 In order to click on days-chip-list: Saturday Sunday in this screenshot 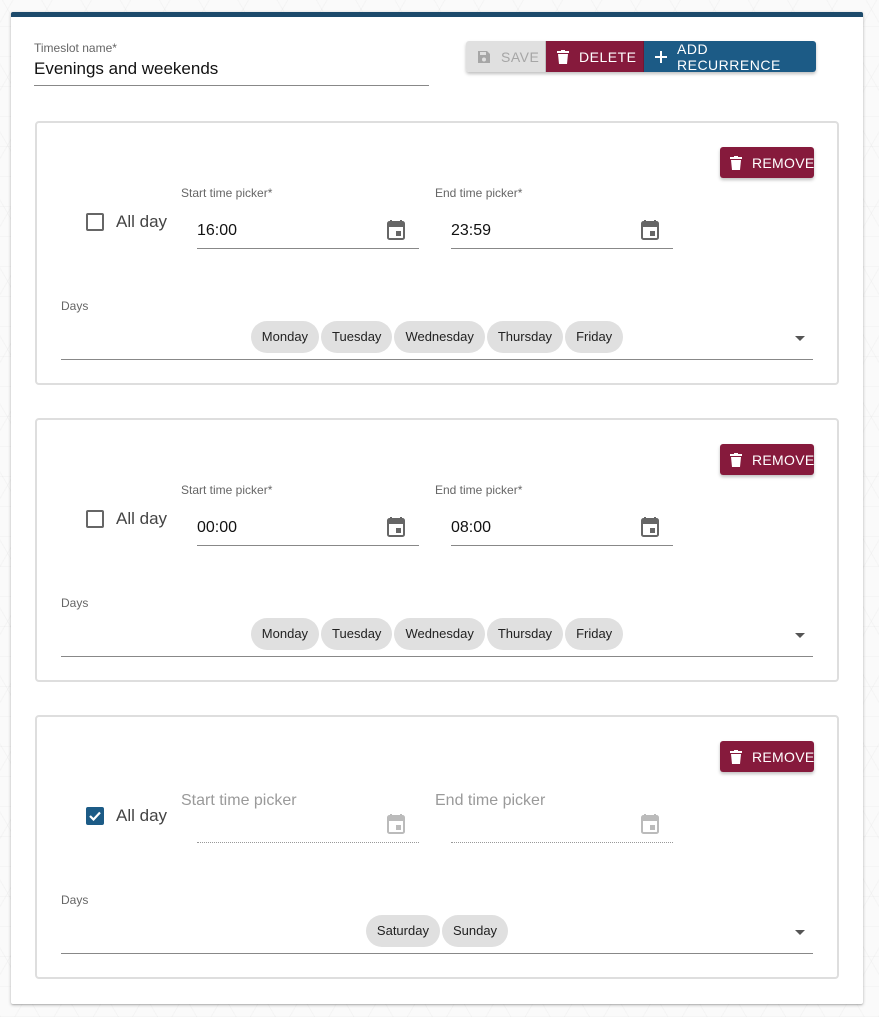, I will do `click(437, 931)`.